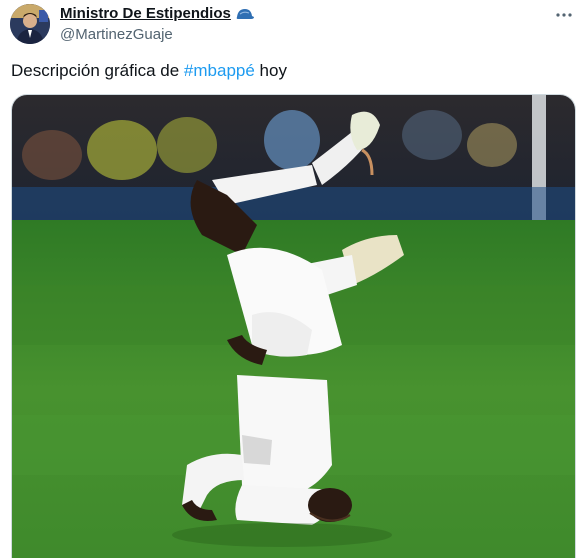 Image resolution: width=587 pixels, height=558 pixels. I want to click on author-handle: @MartinezGuaje, so click(116, 34).